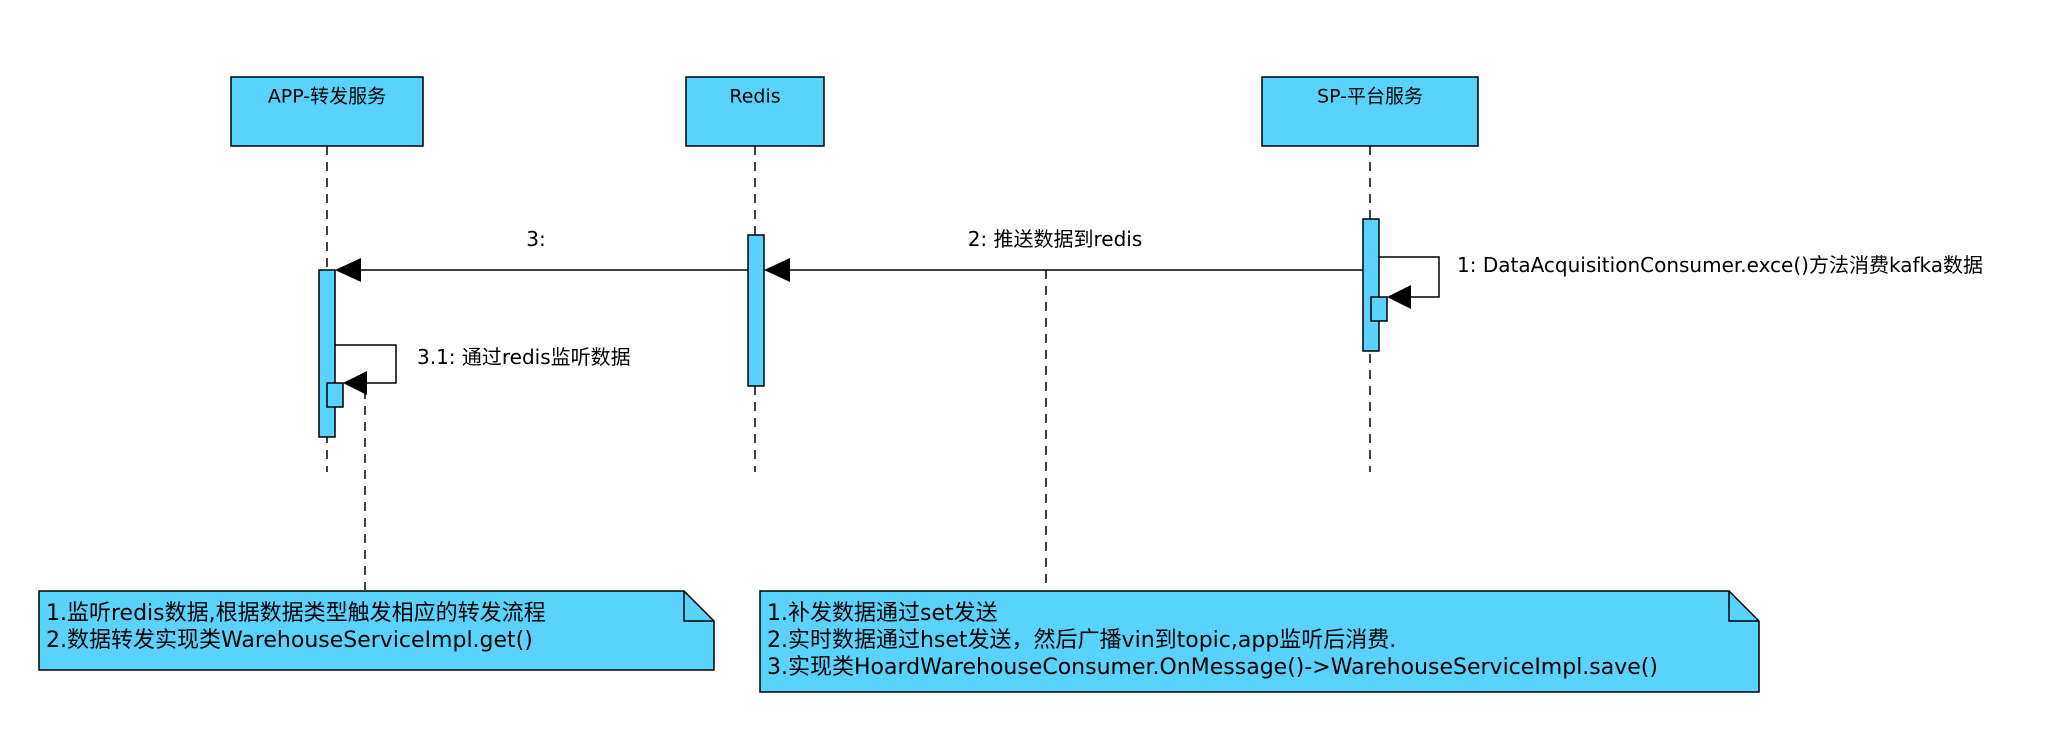 Image resolution: width=2072 pixels, height=744 pixels. I want to click on activation-sp, so click(1371, 285).